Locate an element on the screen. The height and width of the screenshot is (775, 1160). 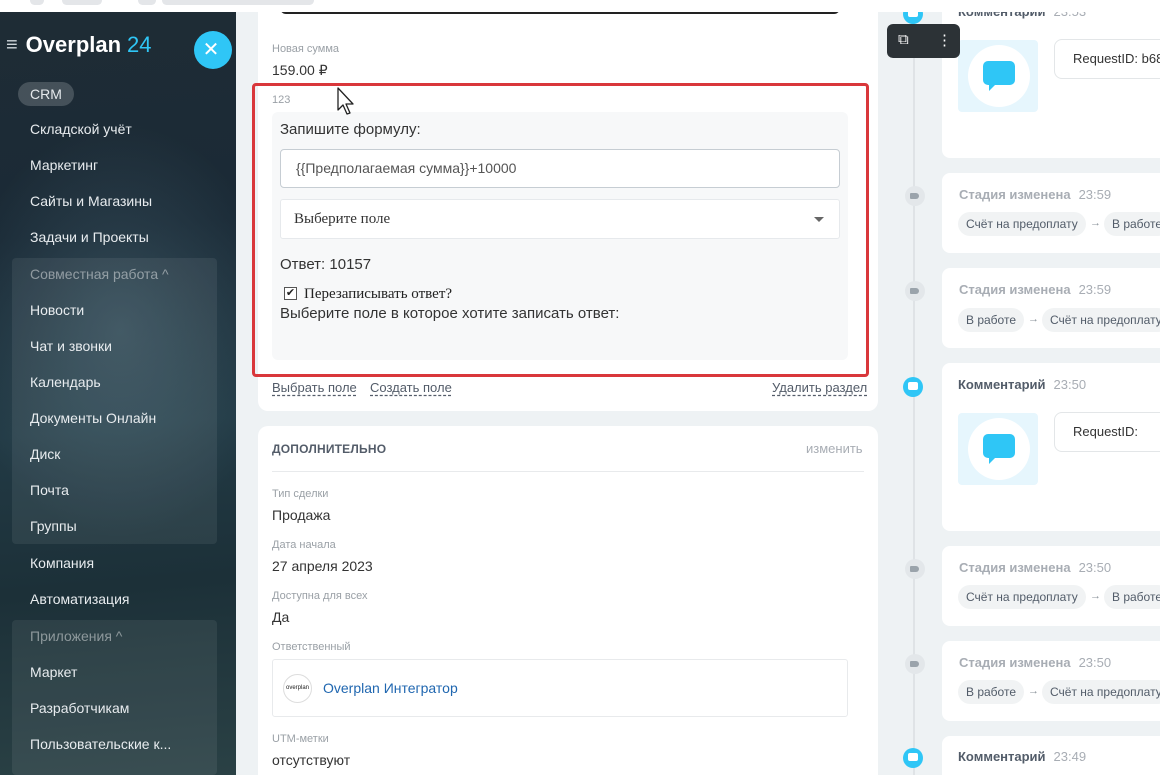
start-date-value: 27 апреля 2023 is located at coordinates (322, 566).